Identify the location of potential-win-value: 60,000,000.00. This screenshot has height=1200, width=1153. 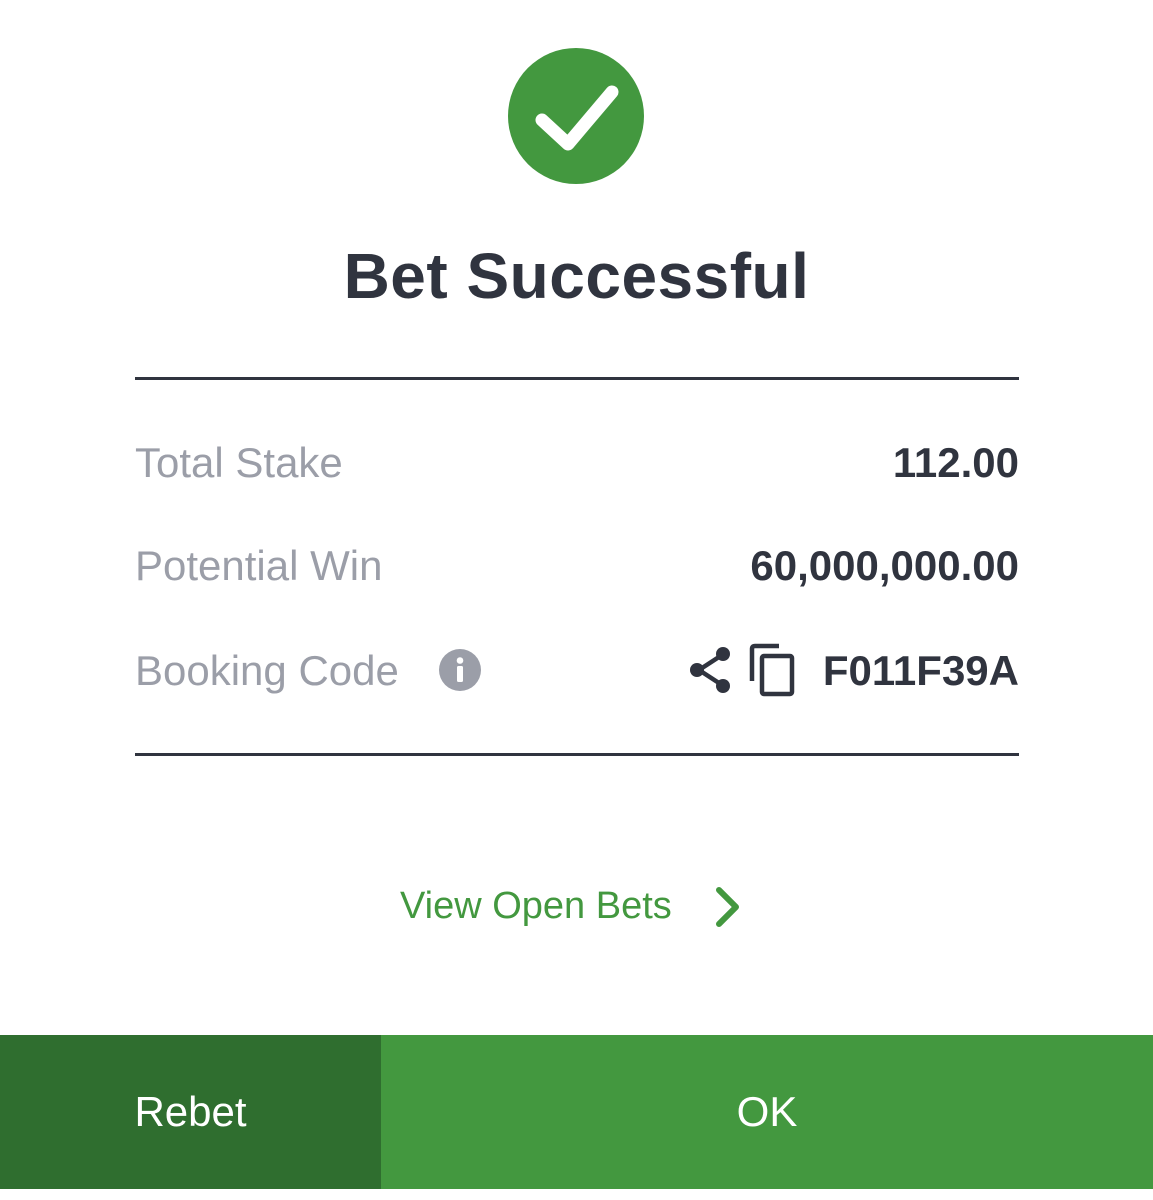
(884, 565).